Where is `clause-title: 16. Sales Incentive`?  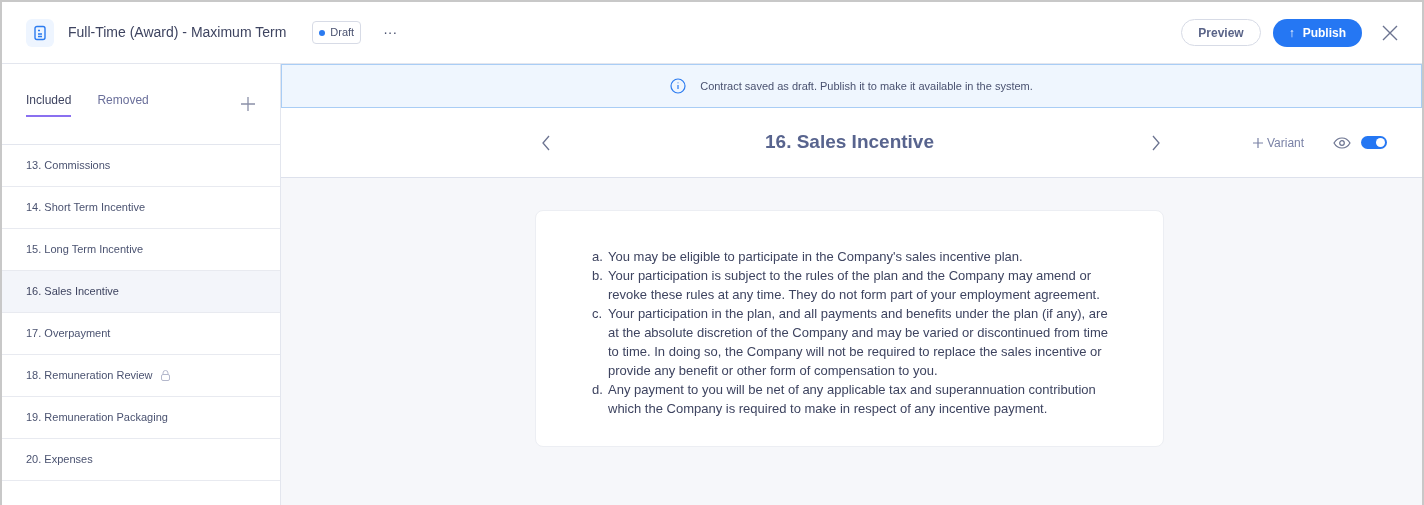 clause-title: 16. Sales Incentive is located at coordinates (849, 142).